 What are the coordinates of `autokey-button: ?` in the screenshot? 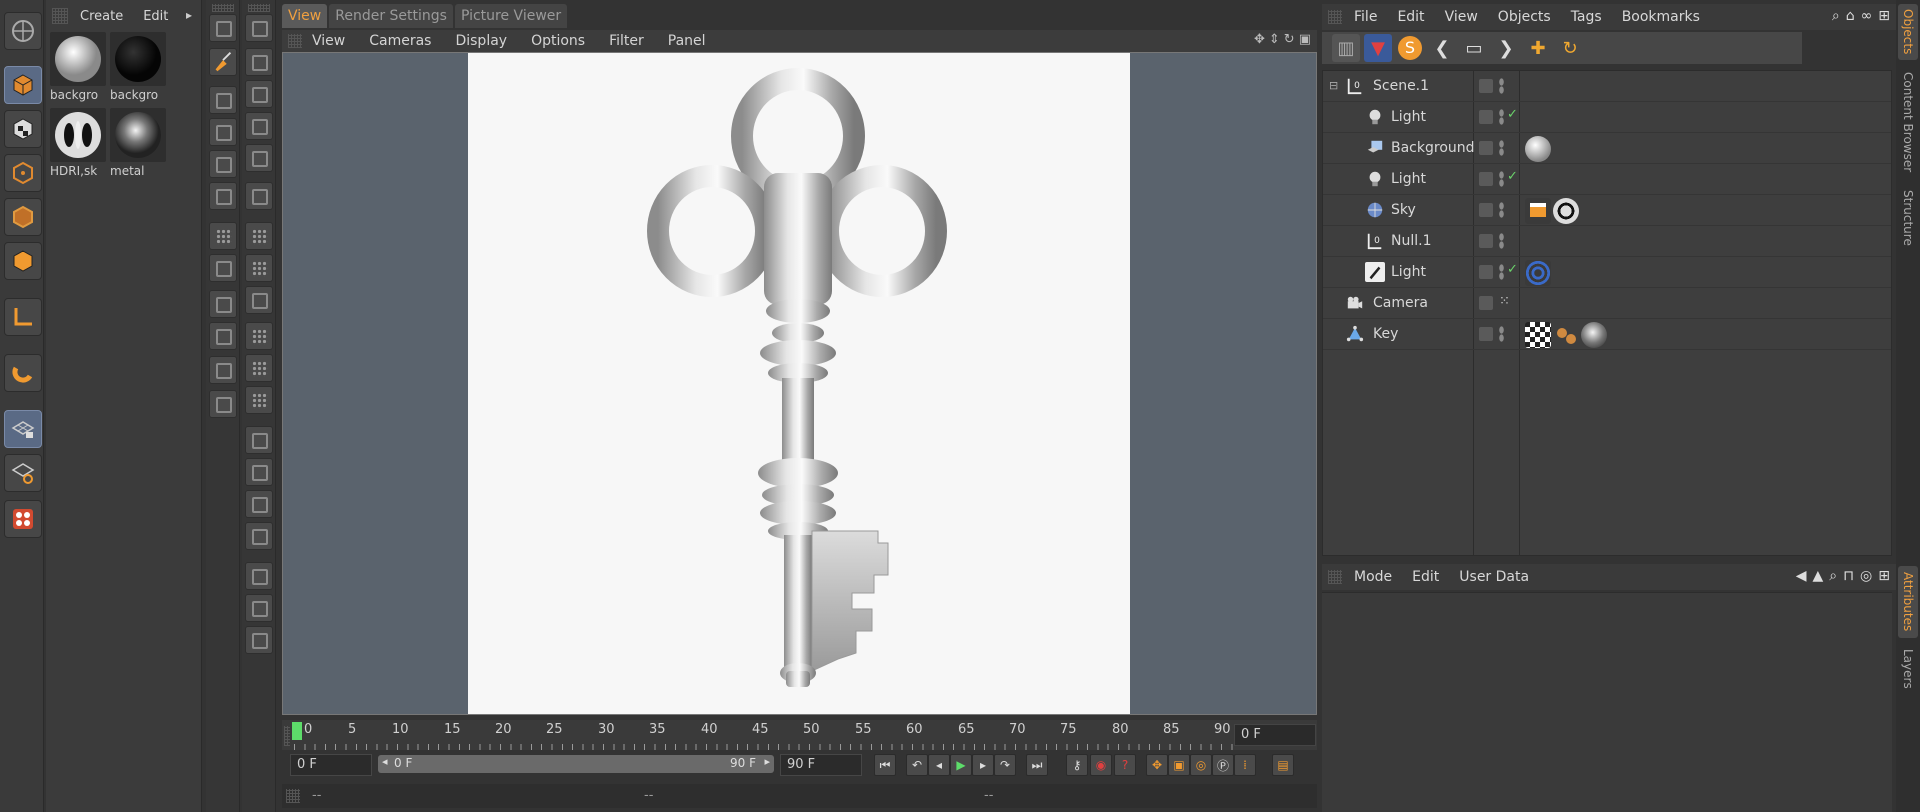 It's located at (1125, 765).